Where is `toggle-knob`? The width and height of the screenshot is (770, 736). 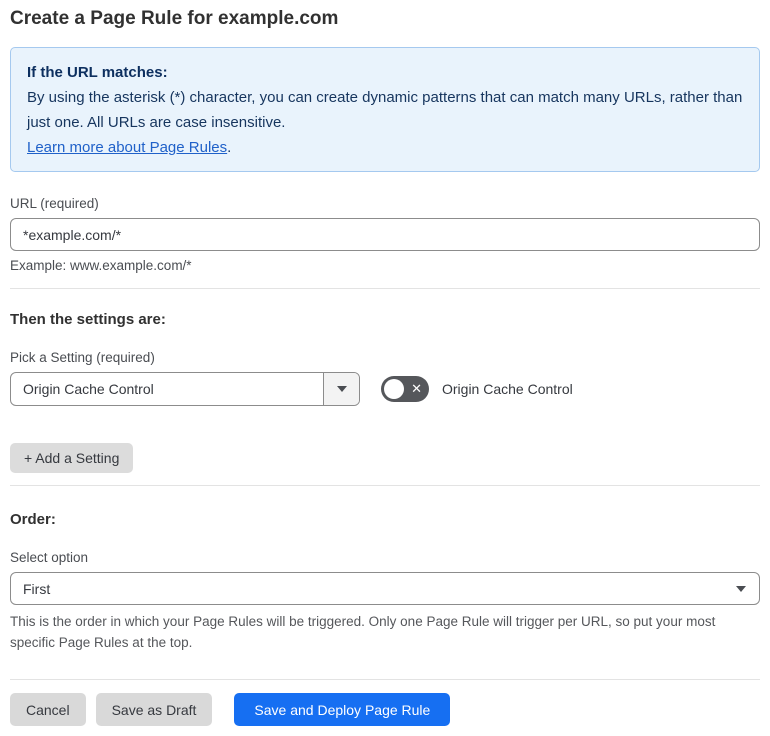 toggle-knob is located at coordinates (394, 389).